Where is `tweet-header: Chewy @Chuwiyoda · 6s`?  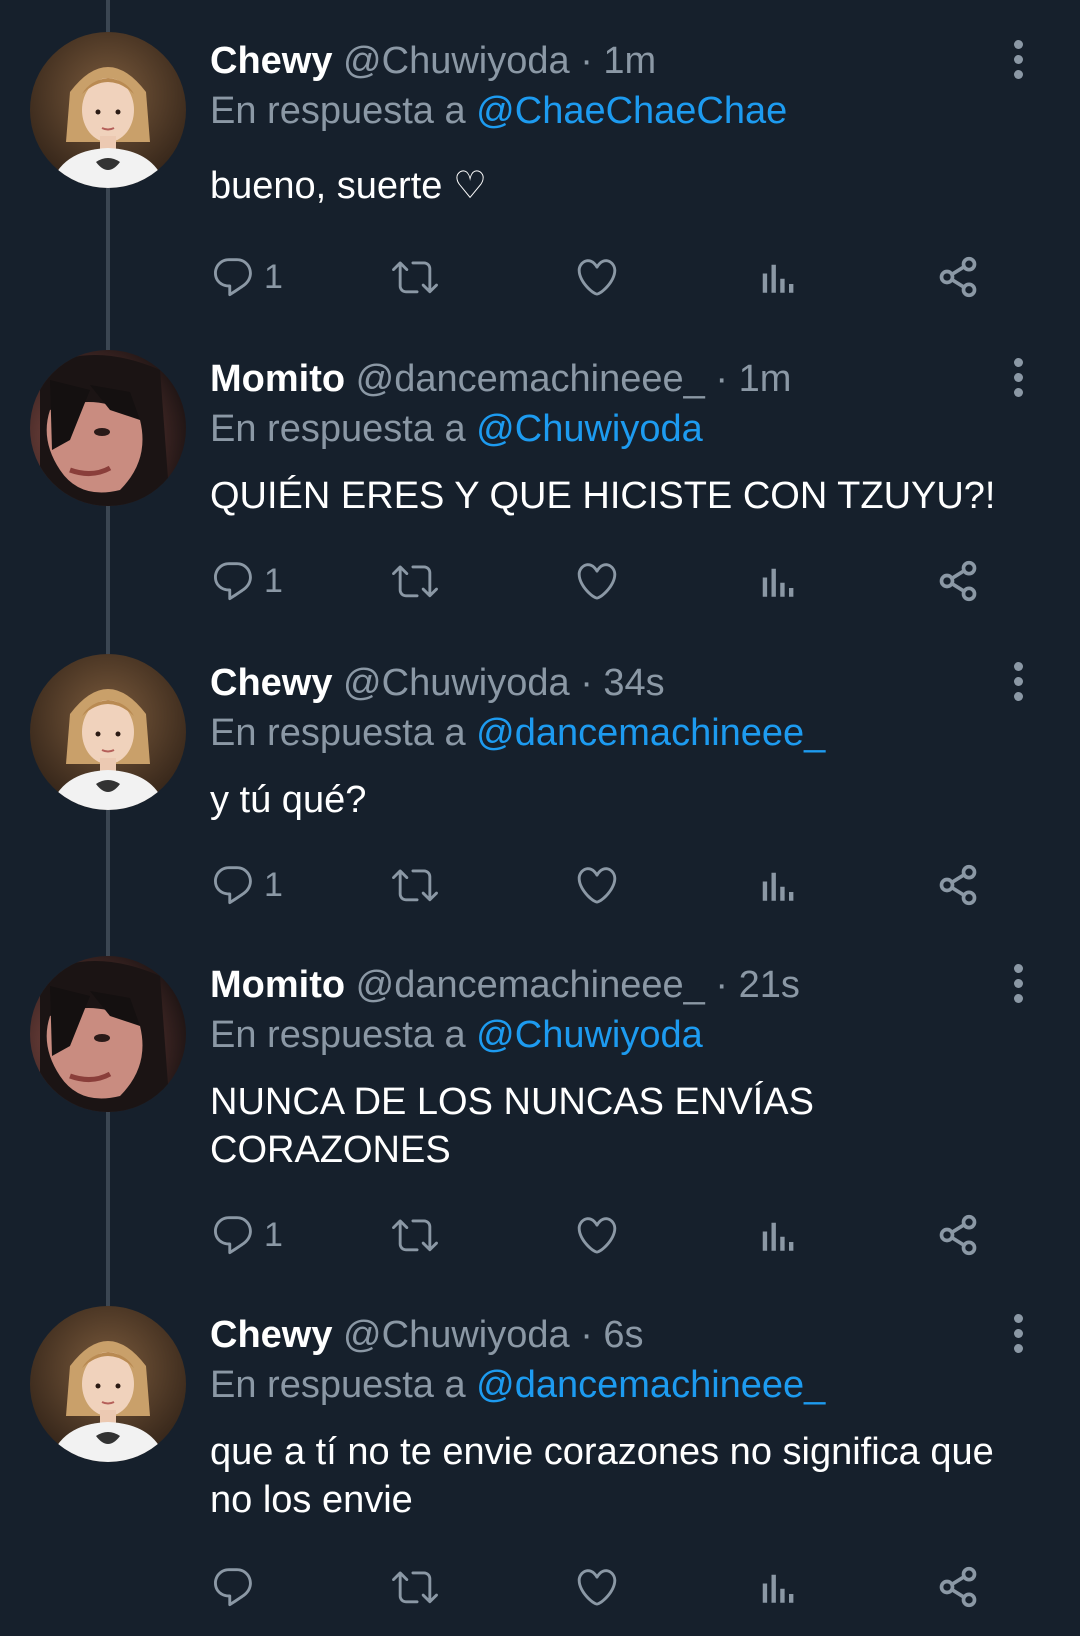
tweet-header: Chewy @Chuwiyoda · 6s is located at coordinates (427, 1335).